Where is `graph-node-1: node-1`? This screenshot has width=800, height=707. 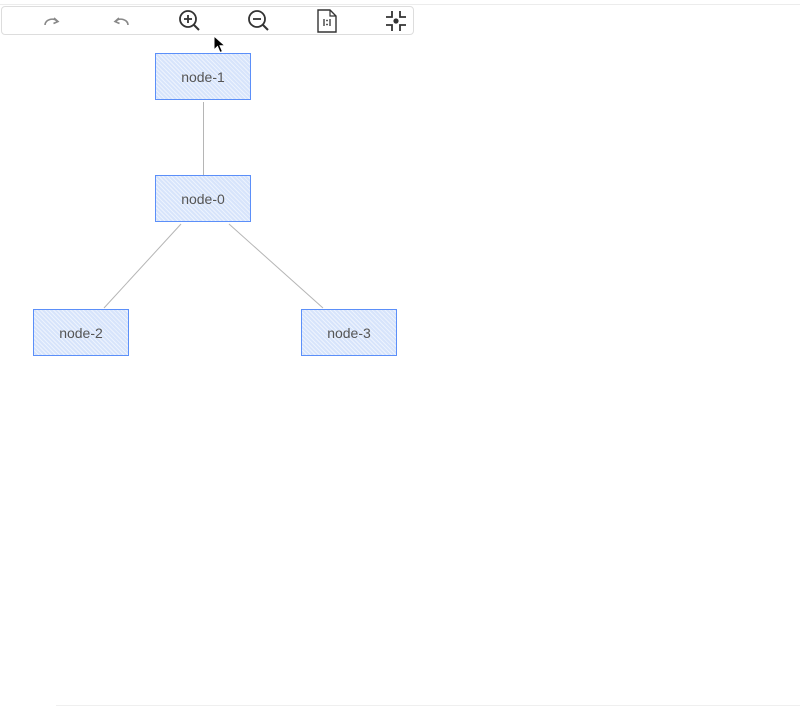 graph-node-1: node-1 is located at coordinates (203, 76).